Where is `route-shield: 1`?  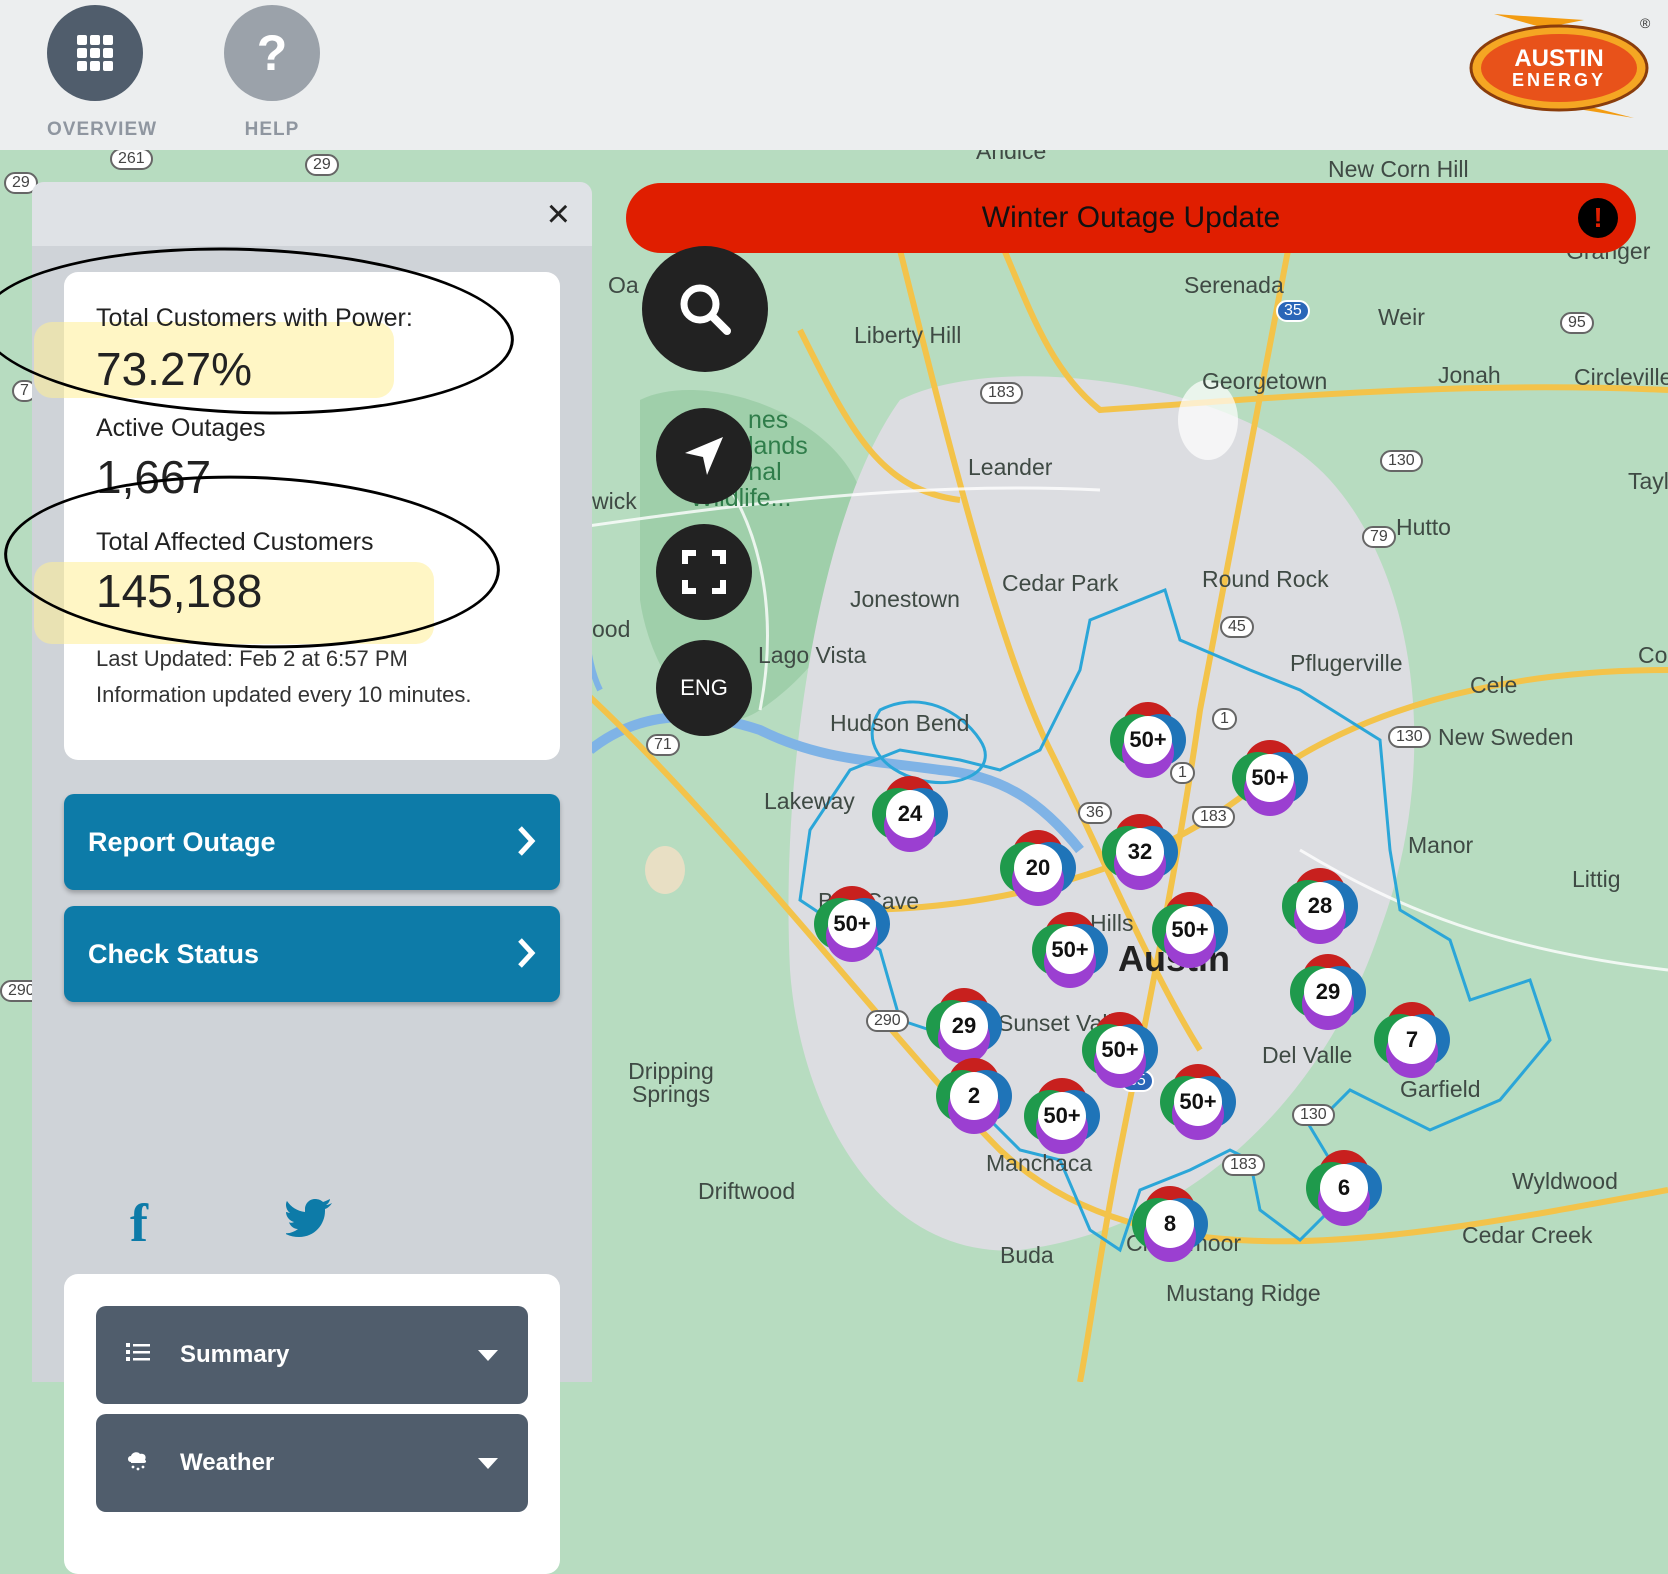 route-shield: 1 is located at coordinates (1224, 719).